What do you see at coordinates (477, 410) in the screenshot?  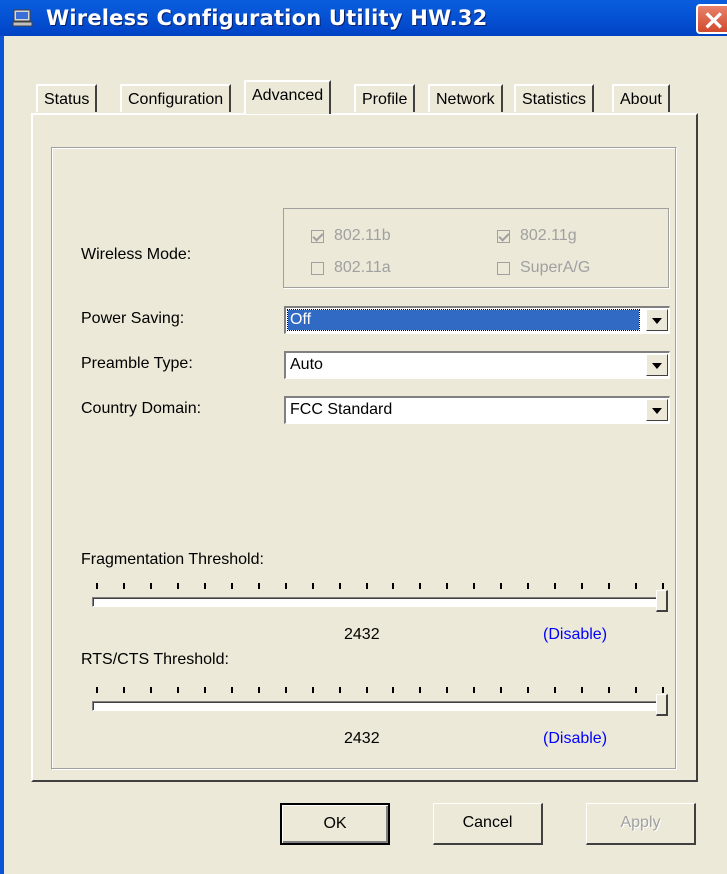 I see `country-domain-select: FCC Standard` at bounding box center [477, 410].